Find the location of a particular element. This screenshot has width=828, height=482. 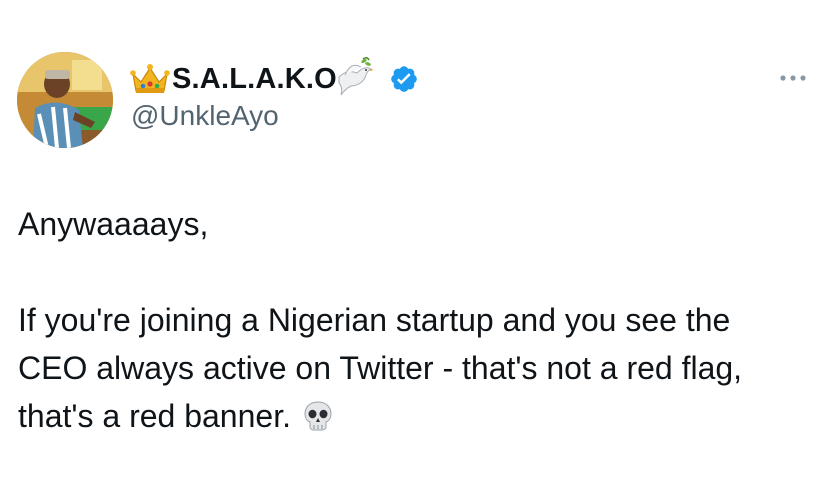

tweet-line-greeting: Anywaaaays, is located at coordinates (113, 224).